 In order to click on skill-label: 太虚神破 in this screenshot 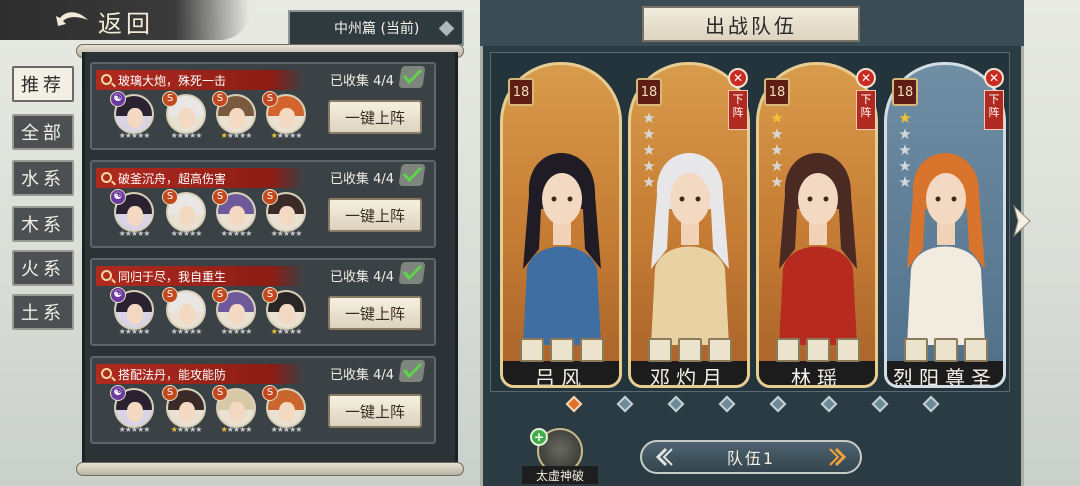, I will do `click(560, 475)`.